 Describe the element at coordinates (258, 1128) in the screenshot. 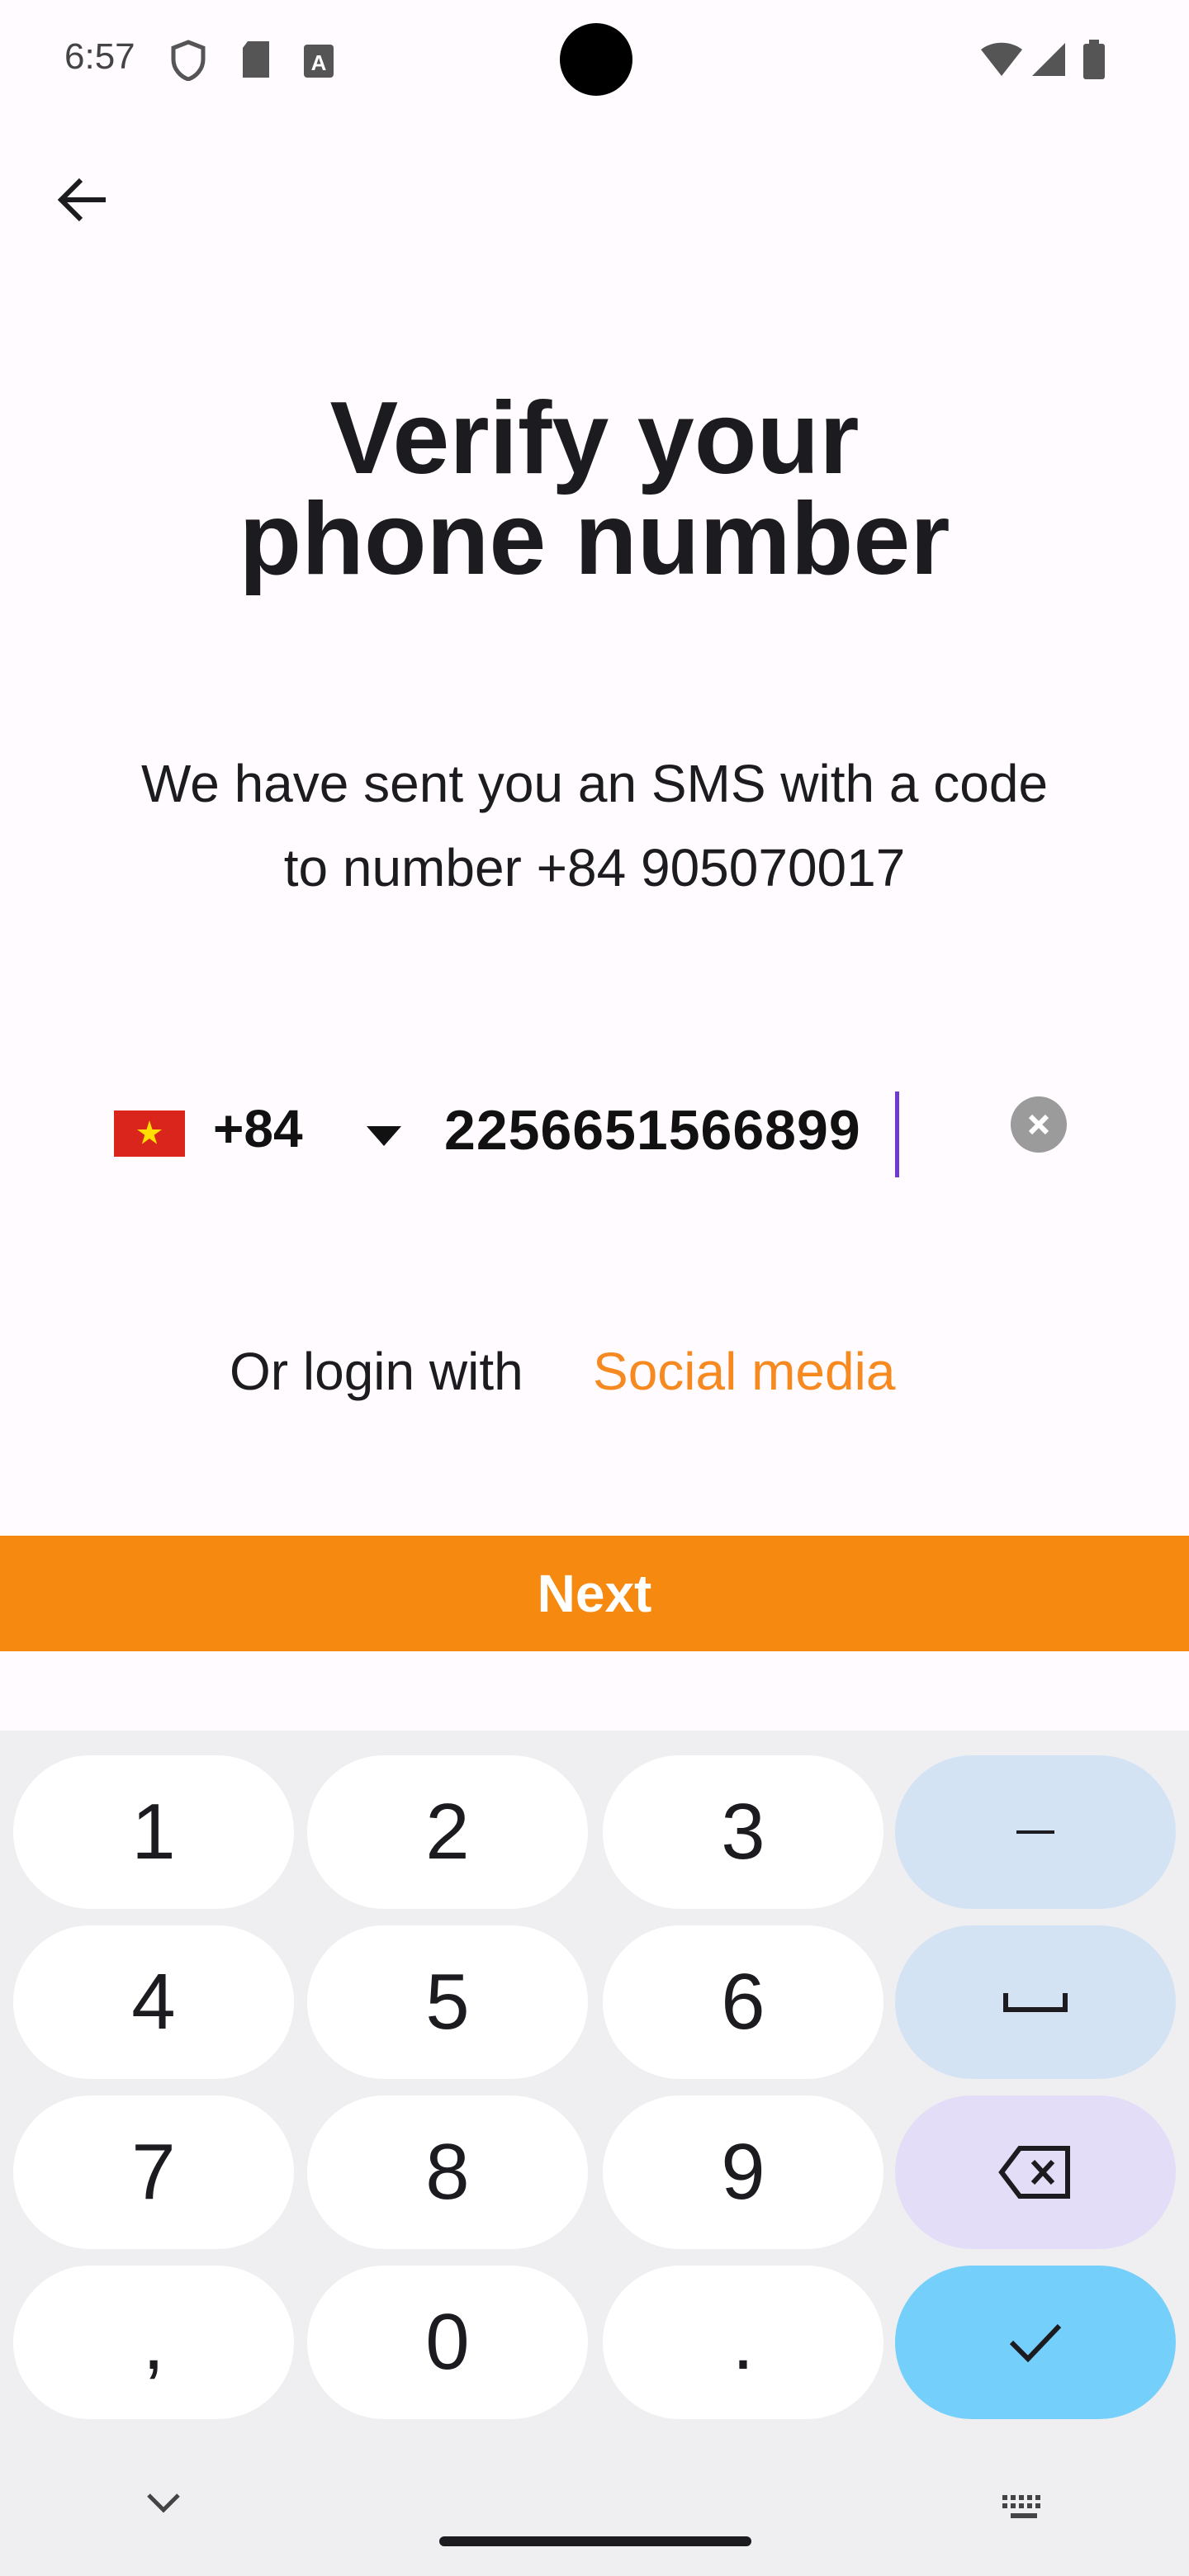

I see `country-code: +84` at that location.